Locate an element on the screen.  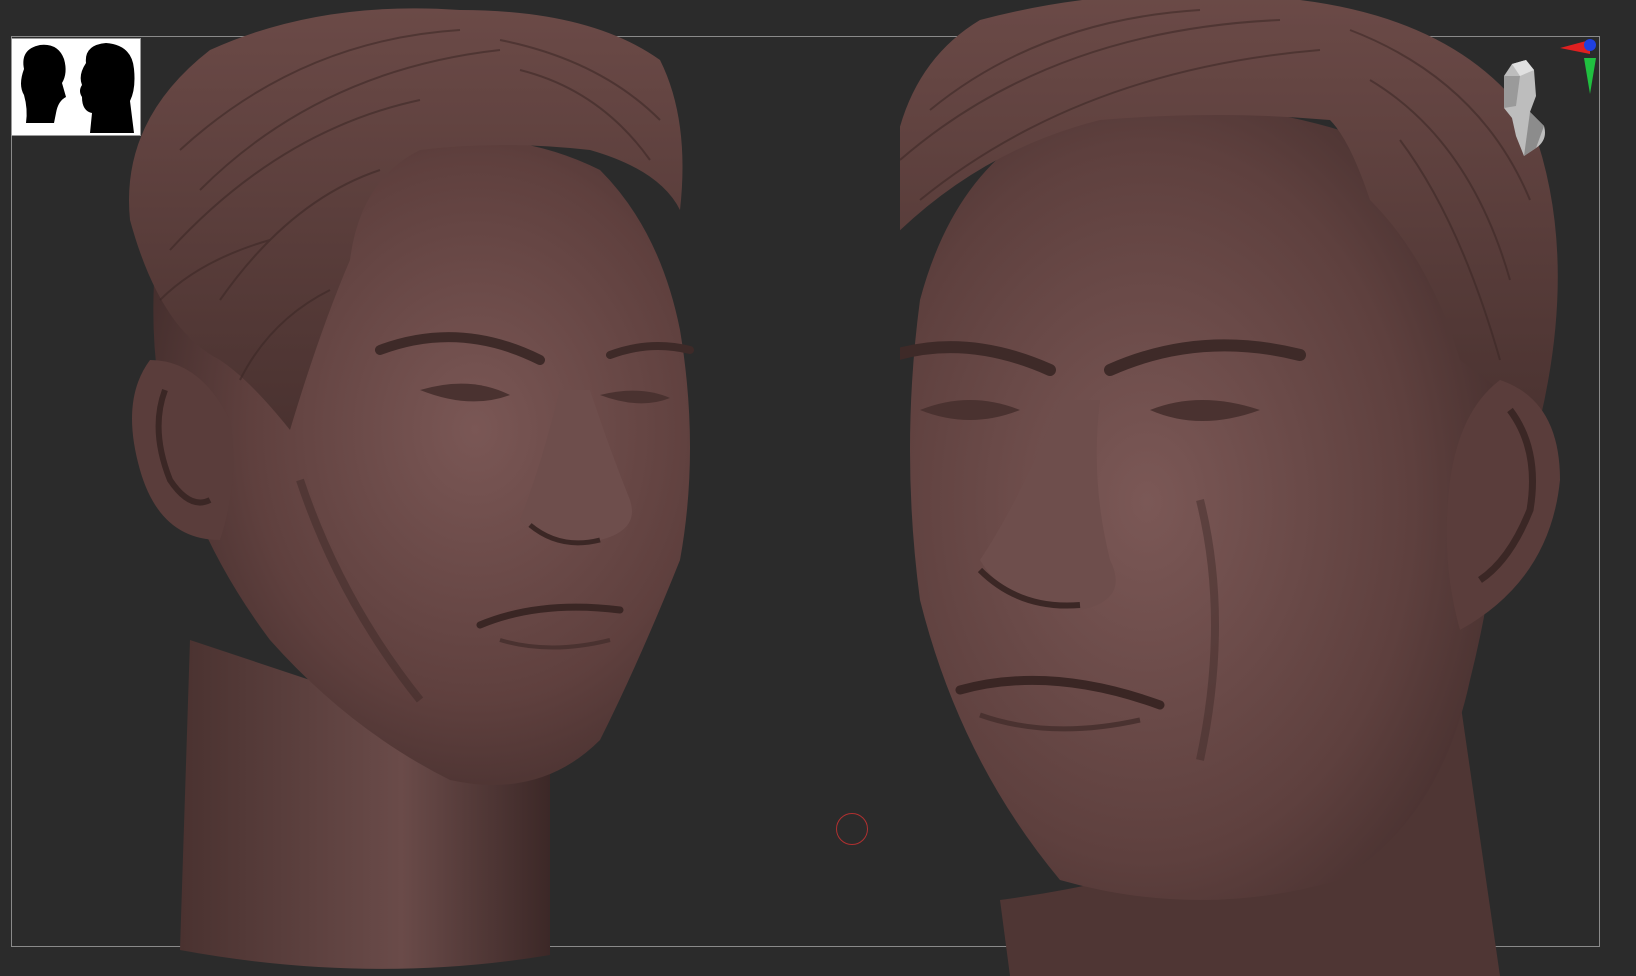
head-silhouette-icon is located at coordinates (78, 88).